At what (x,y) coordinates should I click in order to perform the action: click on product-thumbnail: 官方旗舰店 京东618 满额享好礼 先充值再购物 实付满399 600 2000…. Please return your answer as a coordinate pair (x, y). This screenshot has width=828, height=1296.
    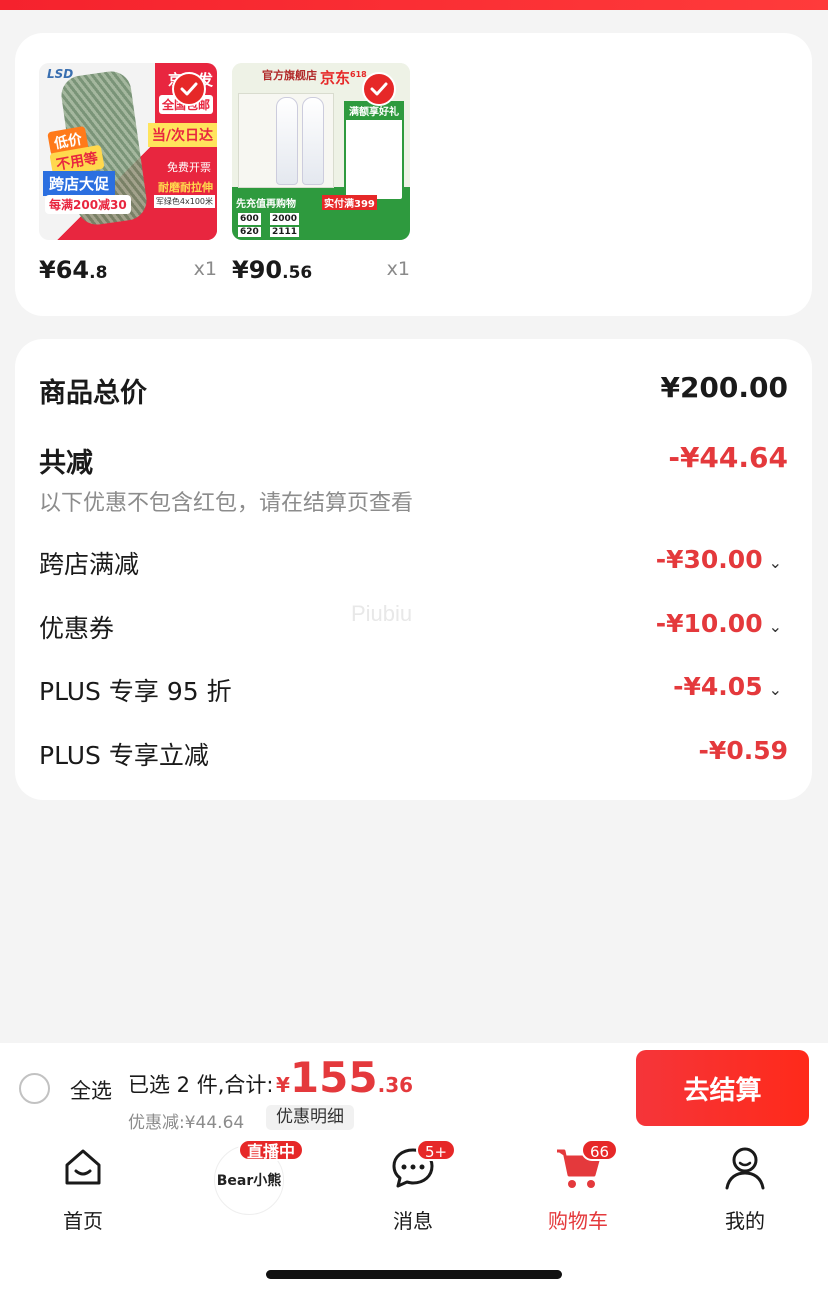
    Looking at the image, I should click on (321, 151).